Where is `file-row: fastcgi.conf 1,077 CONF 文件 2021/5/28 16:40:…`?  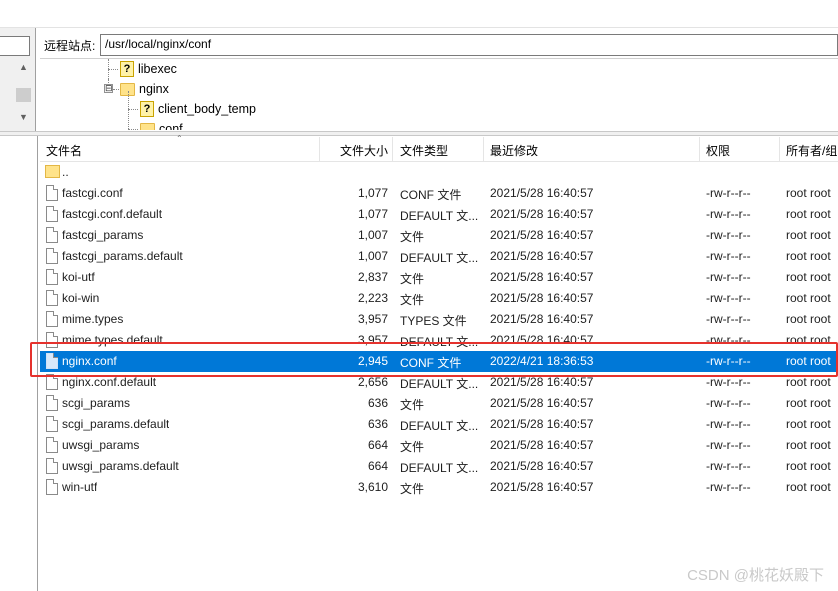 file-row: fastcgi.conf 1,077 CONF 文件 2021/5/28 16:40:… is located at coordinates (439, 193).